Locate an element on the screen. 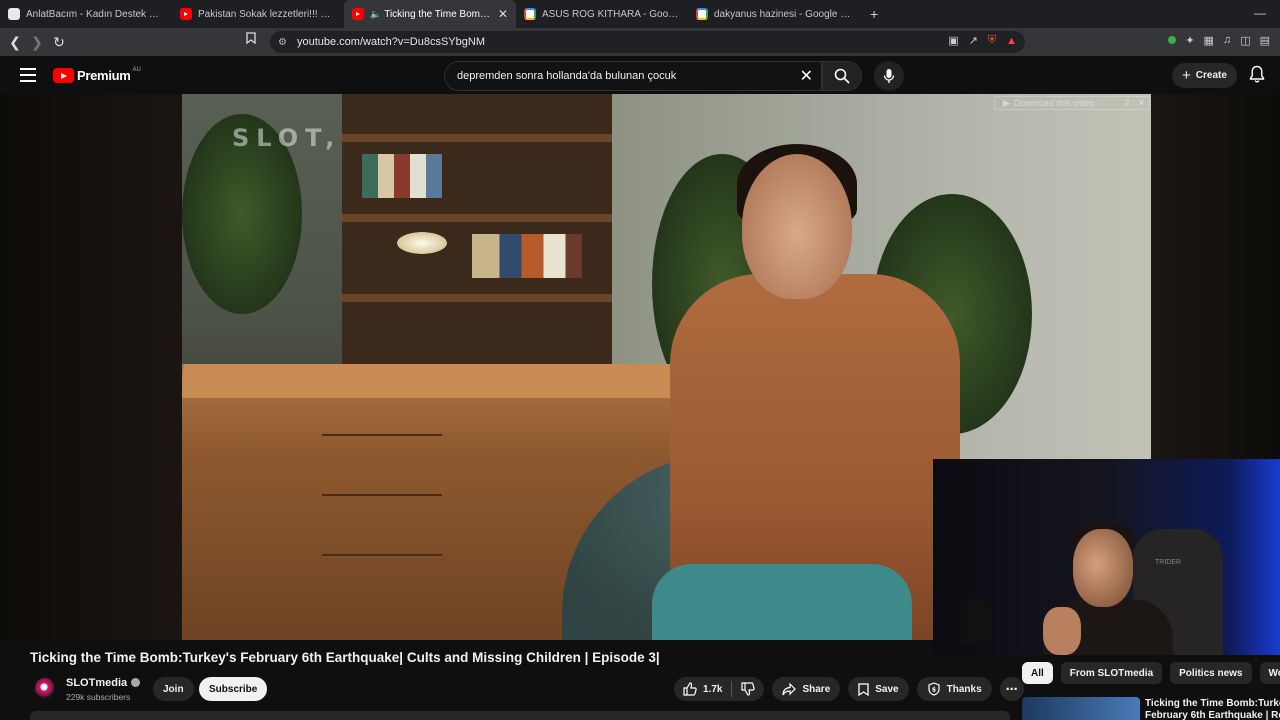  tab-label: ASUS ROG KITHARA - Google Search is located at coordinates (611, 14).